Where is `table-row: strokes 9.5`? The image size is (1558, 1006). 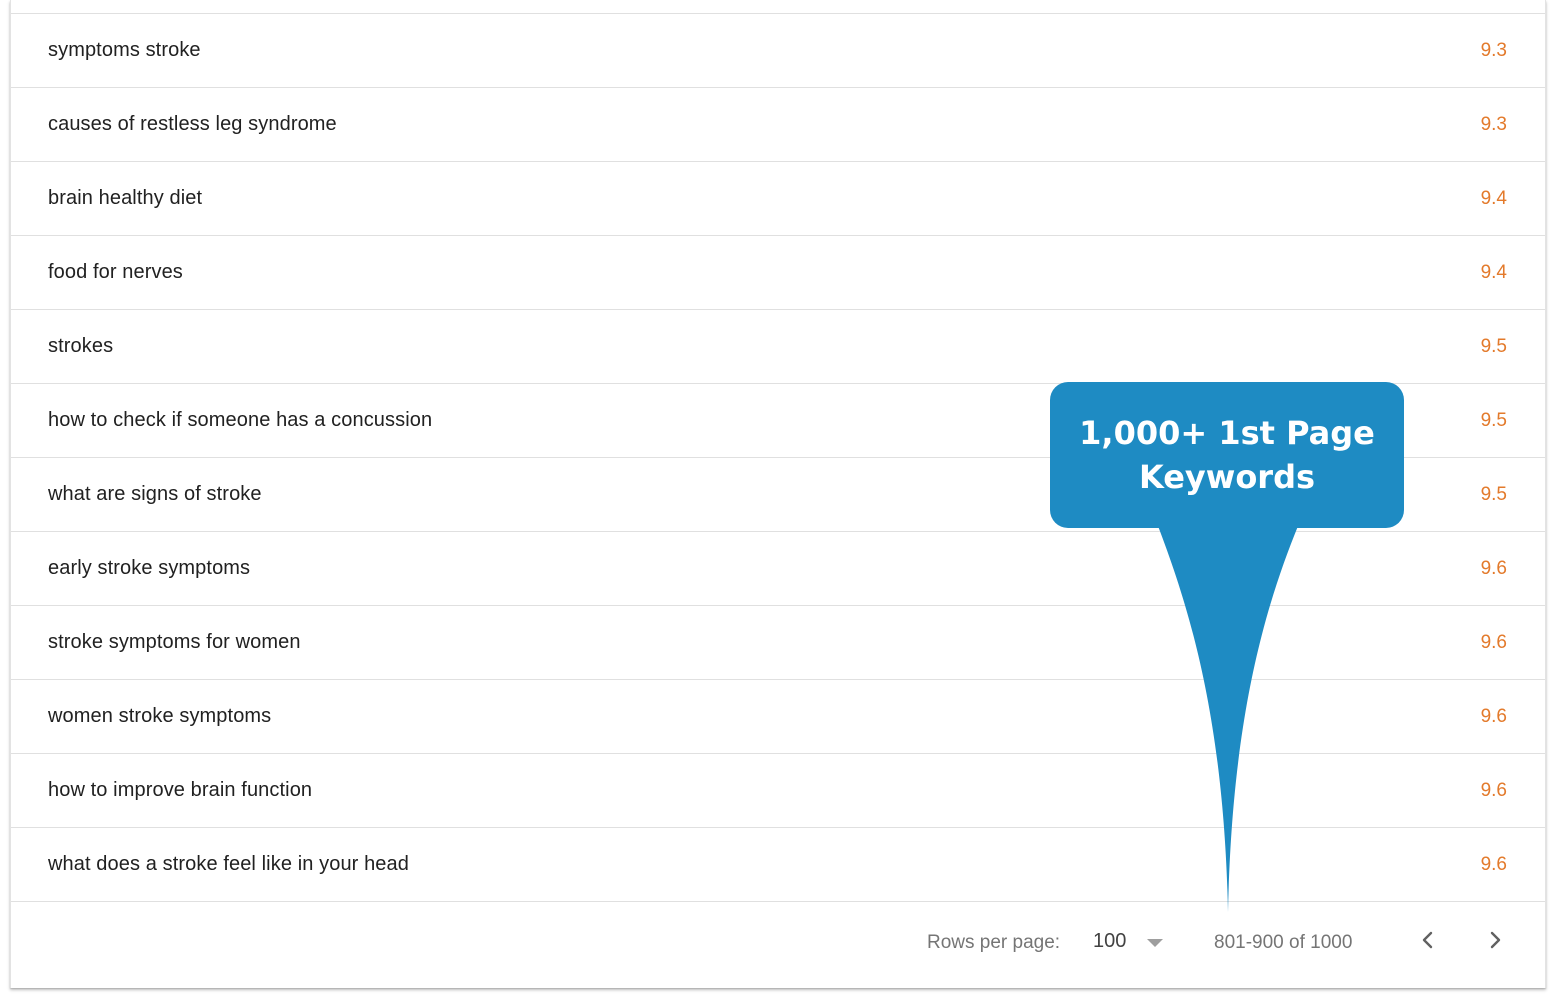 table-row: strokes 9.5 is located at coordinates (778, 347).